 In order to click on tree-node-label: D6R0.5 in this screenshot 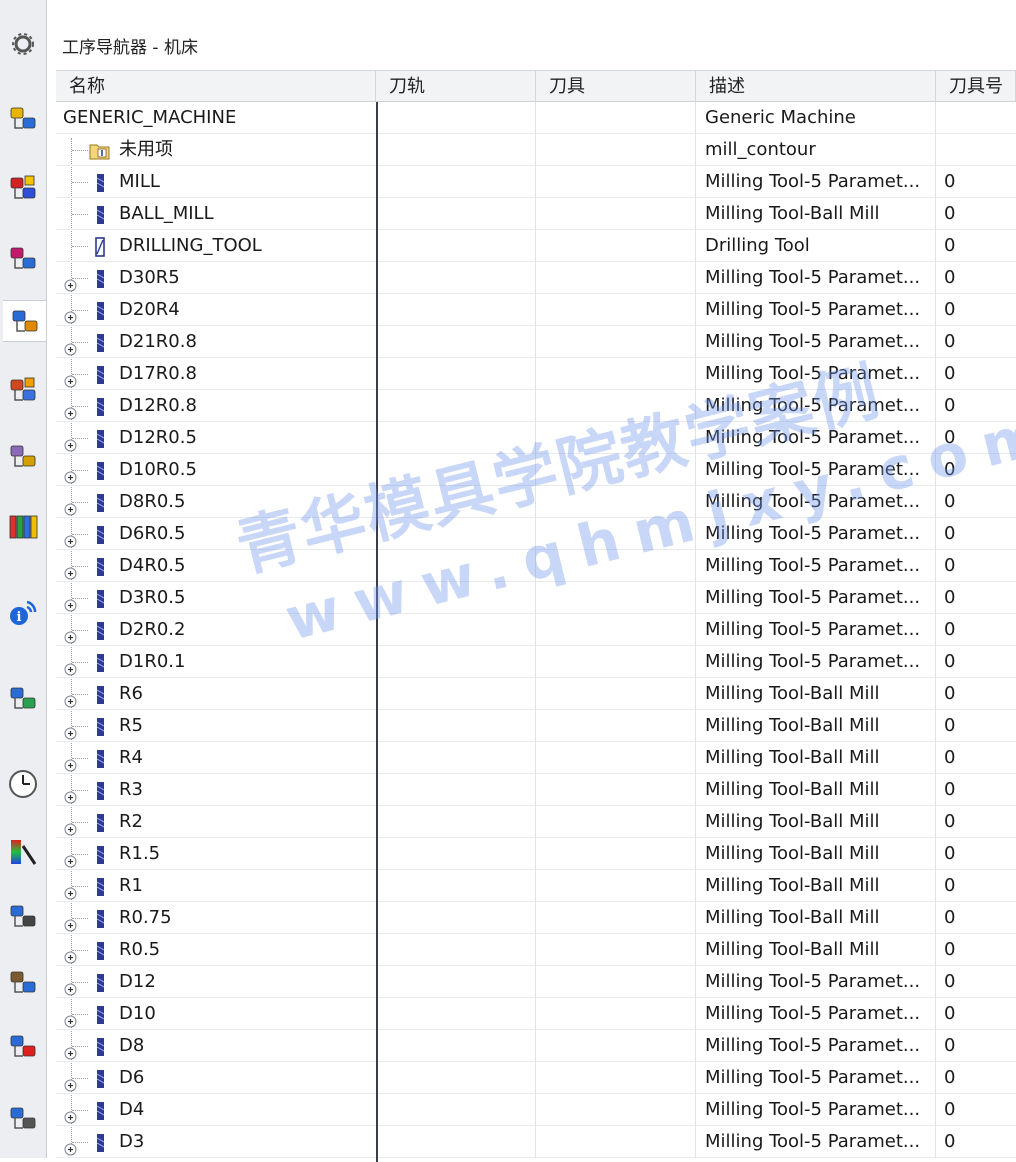, I will do `click(152, 533)`.